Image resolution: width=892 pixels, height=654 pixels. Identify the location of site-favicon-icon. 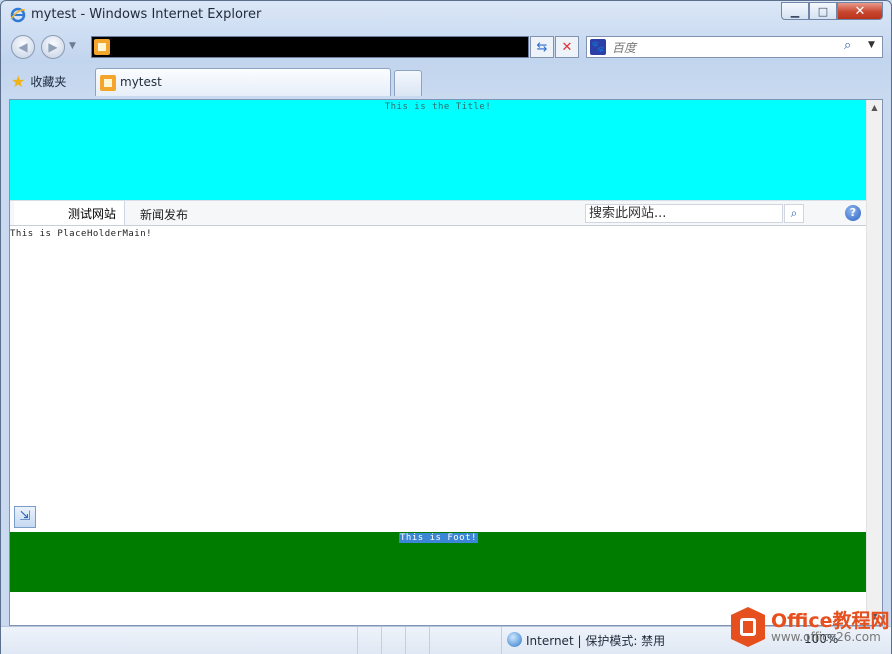
(102, 47).